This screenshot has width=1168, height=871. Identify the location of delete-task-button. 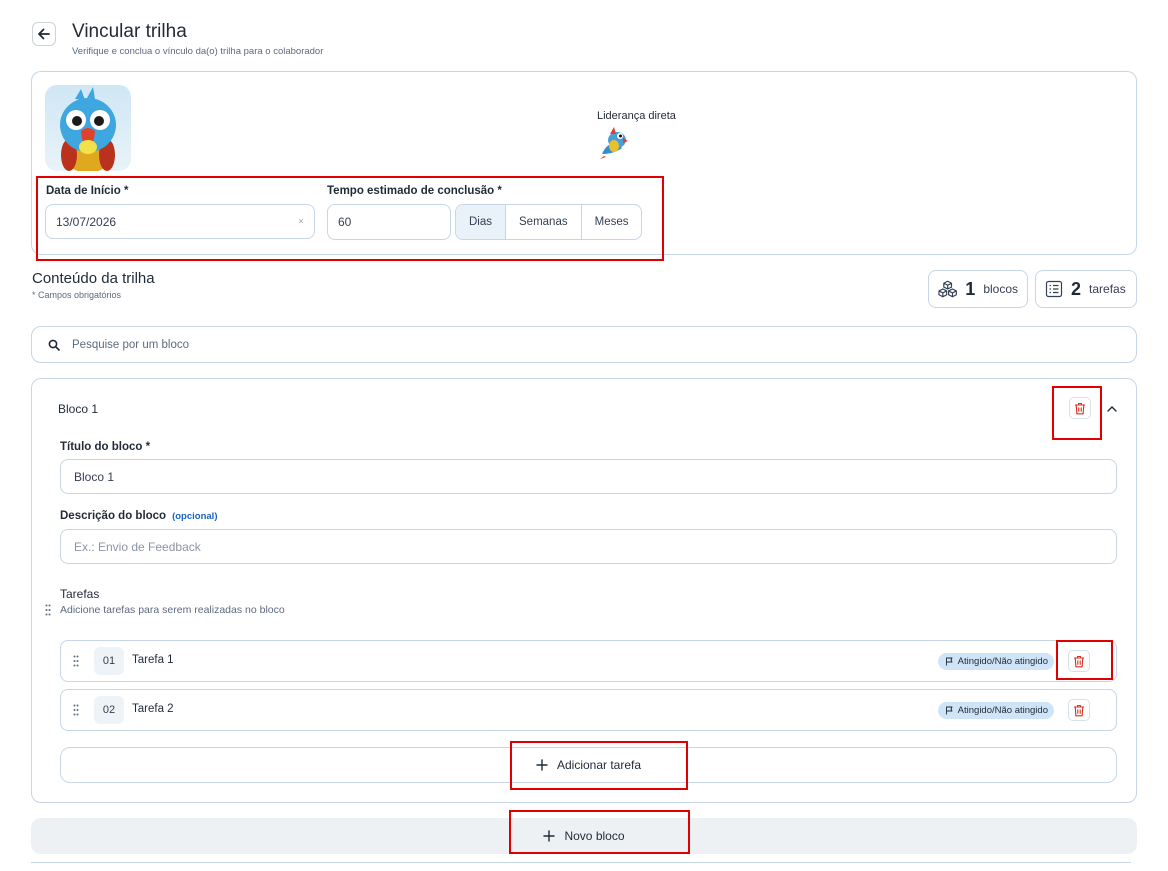
(1079, 710).